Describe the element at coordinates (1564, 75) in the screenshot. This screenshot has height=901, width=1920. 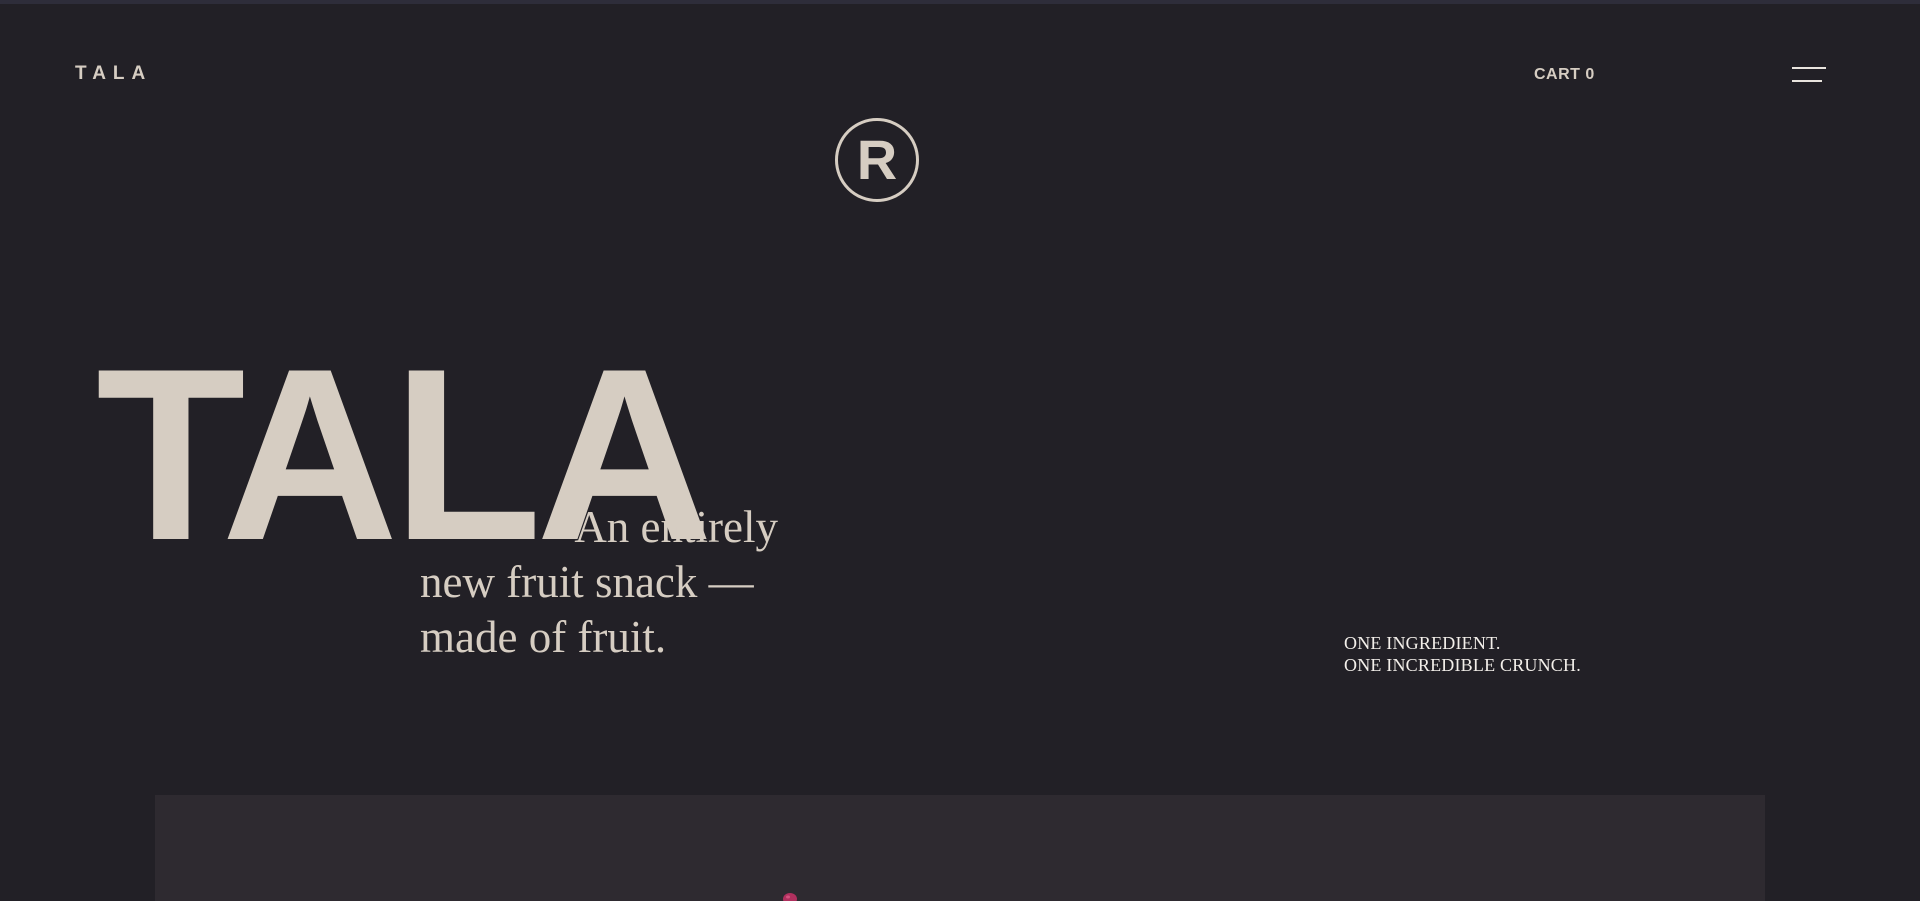
I see `cart-link: CART 0` at that location.